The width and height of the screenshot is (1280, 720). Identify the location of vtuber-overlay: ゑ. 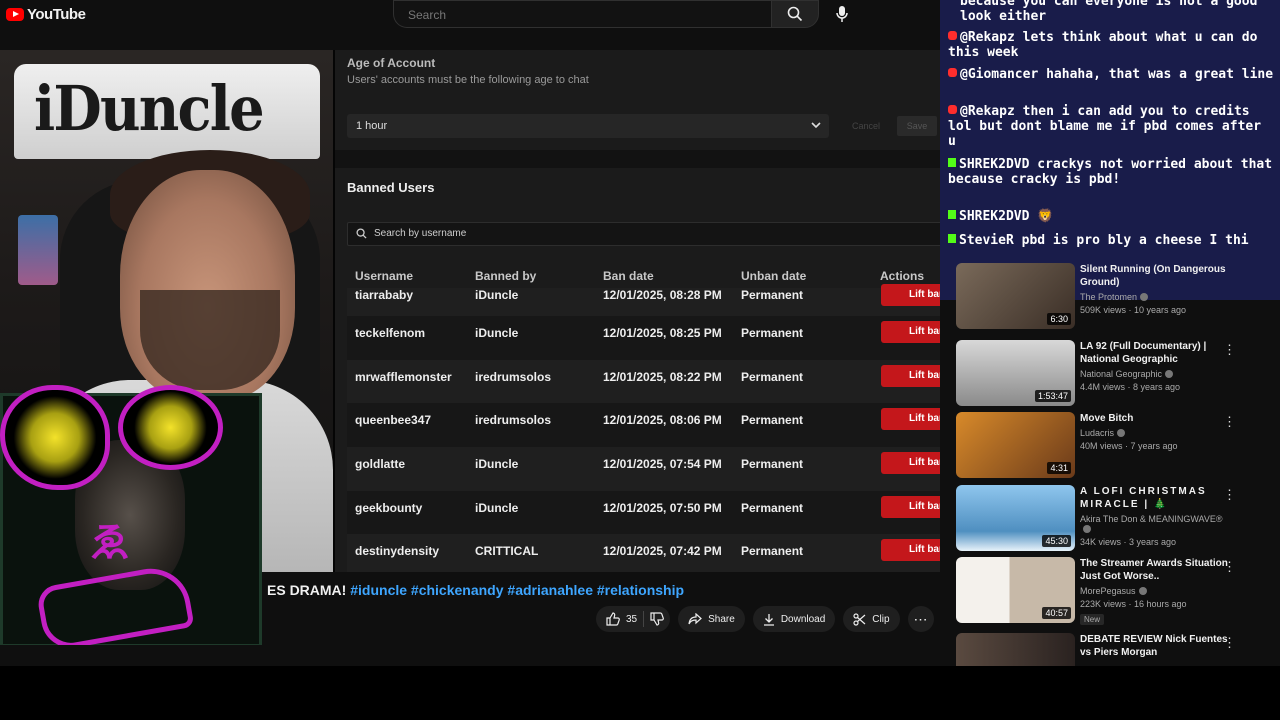
(132, 519).